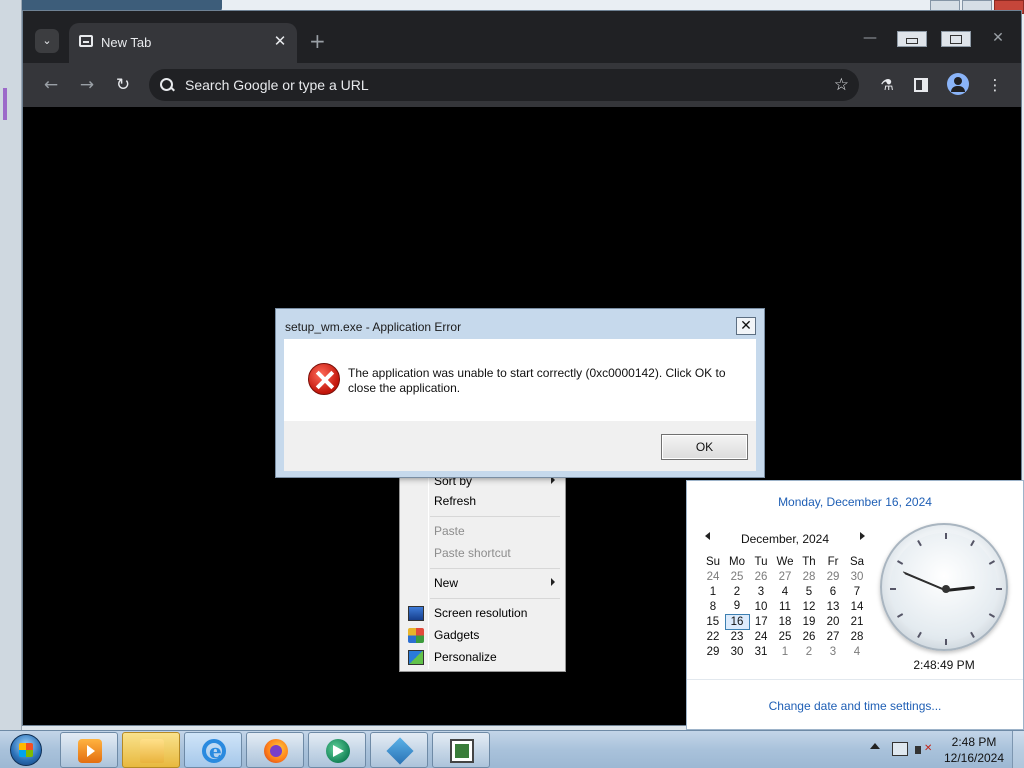 The width and height of the screenshot is (1024, 768). What do you see at coordinates (713, 636) in the screenshot?
I see `calendar-day: 22` at bounding box center [713, 636].